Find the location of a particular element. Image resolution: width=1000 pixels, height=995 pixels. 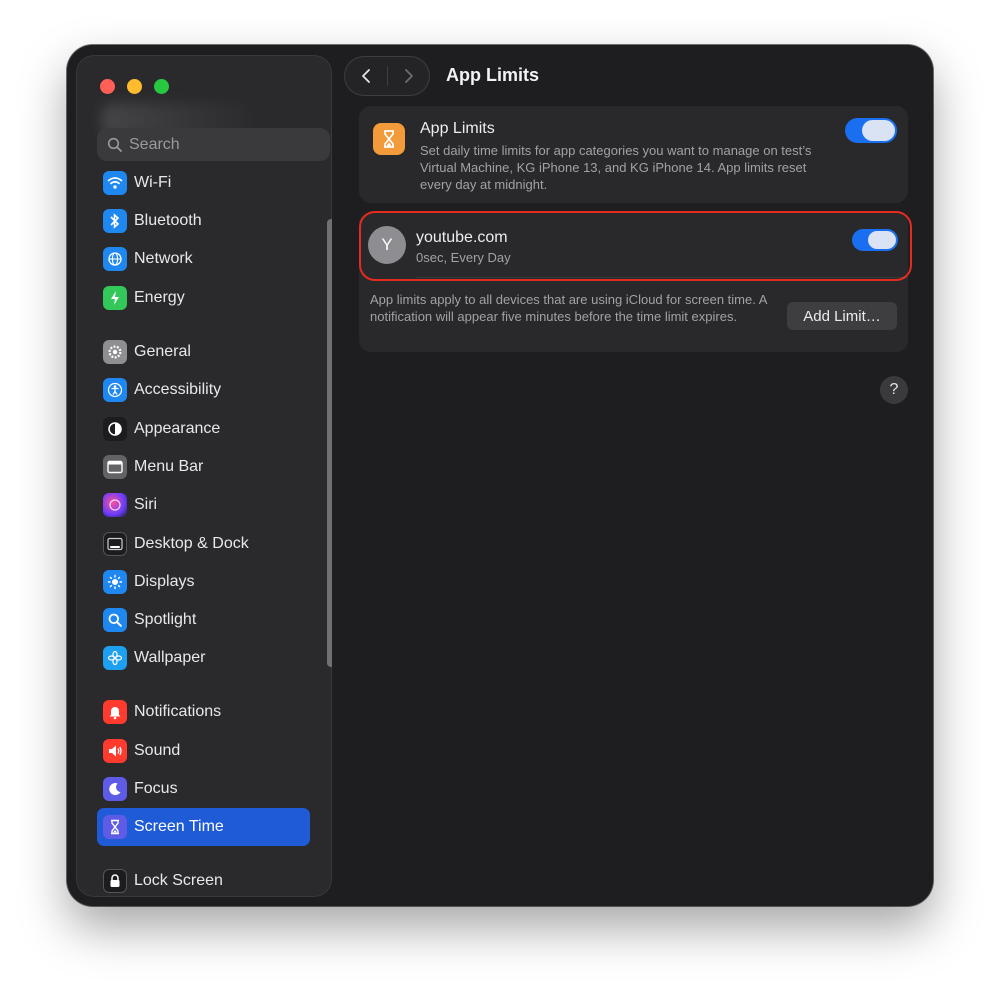

accessibility-icon is located at coordinates (115, 390).